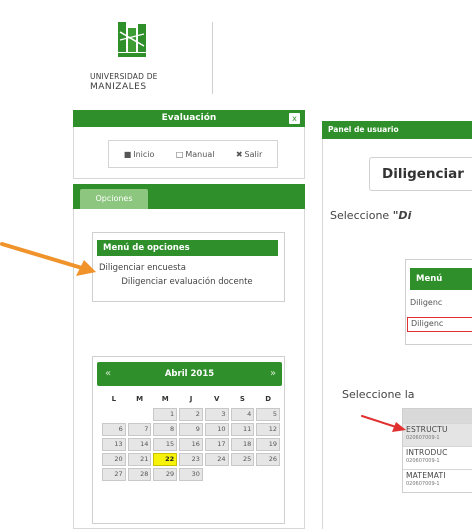 This screenshot has width=472, height=529. What do you see at coordinates (124, 76) in the screenshot?
I see `logo-university-line1: UNIVERSIDAD DE` at bounding box center [124, 76].